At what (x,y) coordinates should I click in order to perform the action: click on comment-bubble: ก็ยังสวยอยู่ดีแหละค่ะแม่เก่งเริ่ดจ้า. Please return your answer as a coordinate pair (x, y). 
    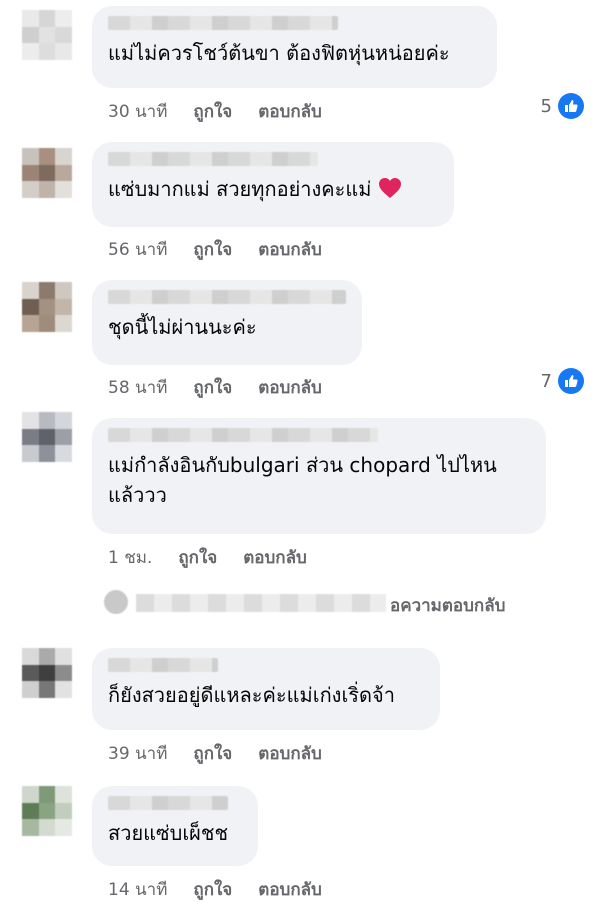
    Looking at the image, I should click on (266, 689).